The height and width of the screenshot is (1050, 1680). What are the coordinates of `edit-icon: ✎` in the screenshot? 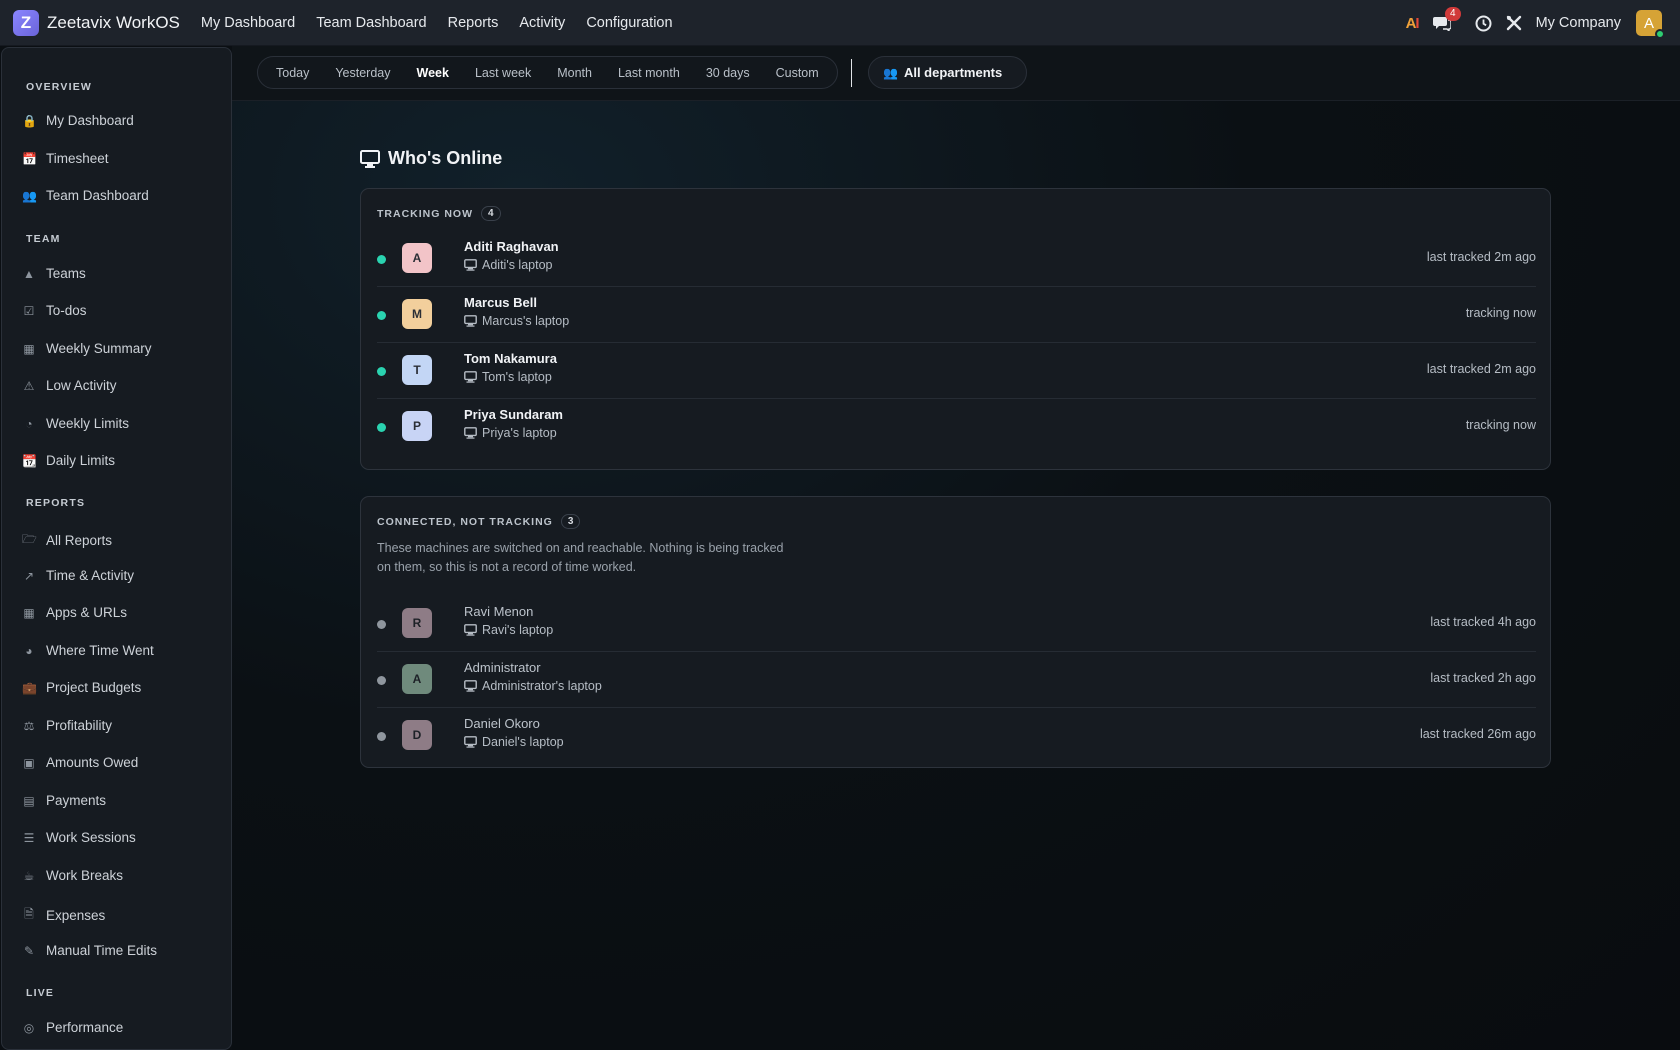 It's located at (29, 950).